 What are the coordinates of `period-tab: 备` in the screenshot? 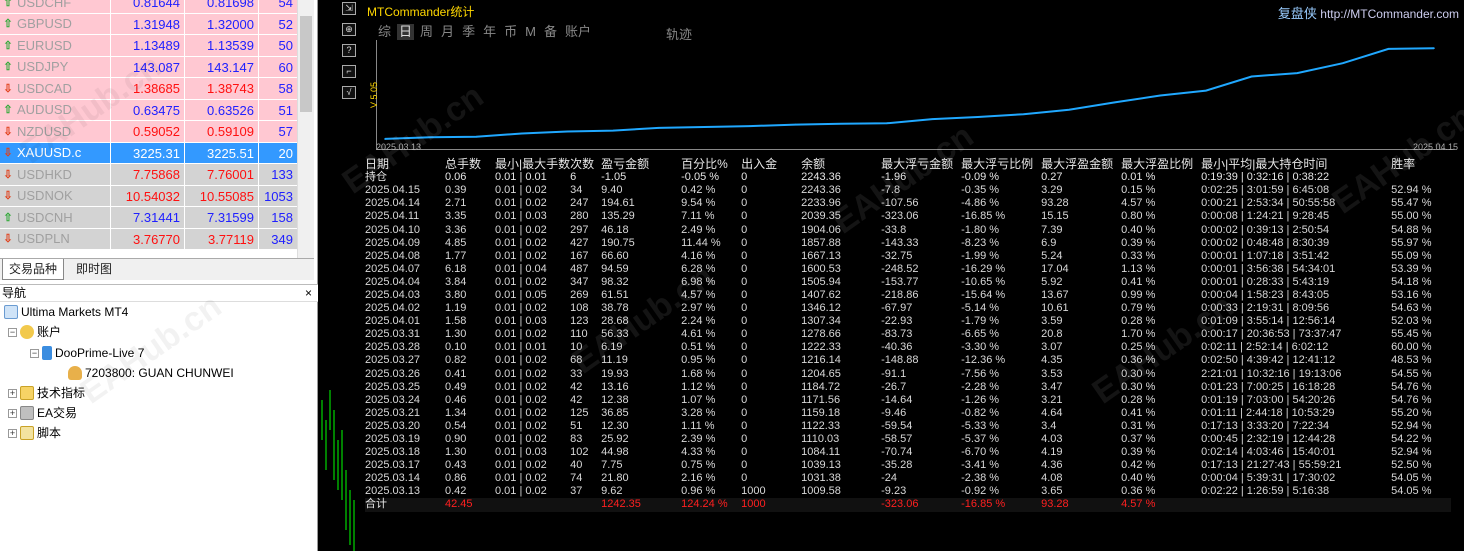 It's located at (550, 32).